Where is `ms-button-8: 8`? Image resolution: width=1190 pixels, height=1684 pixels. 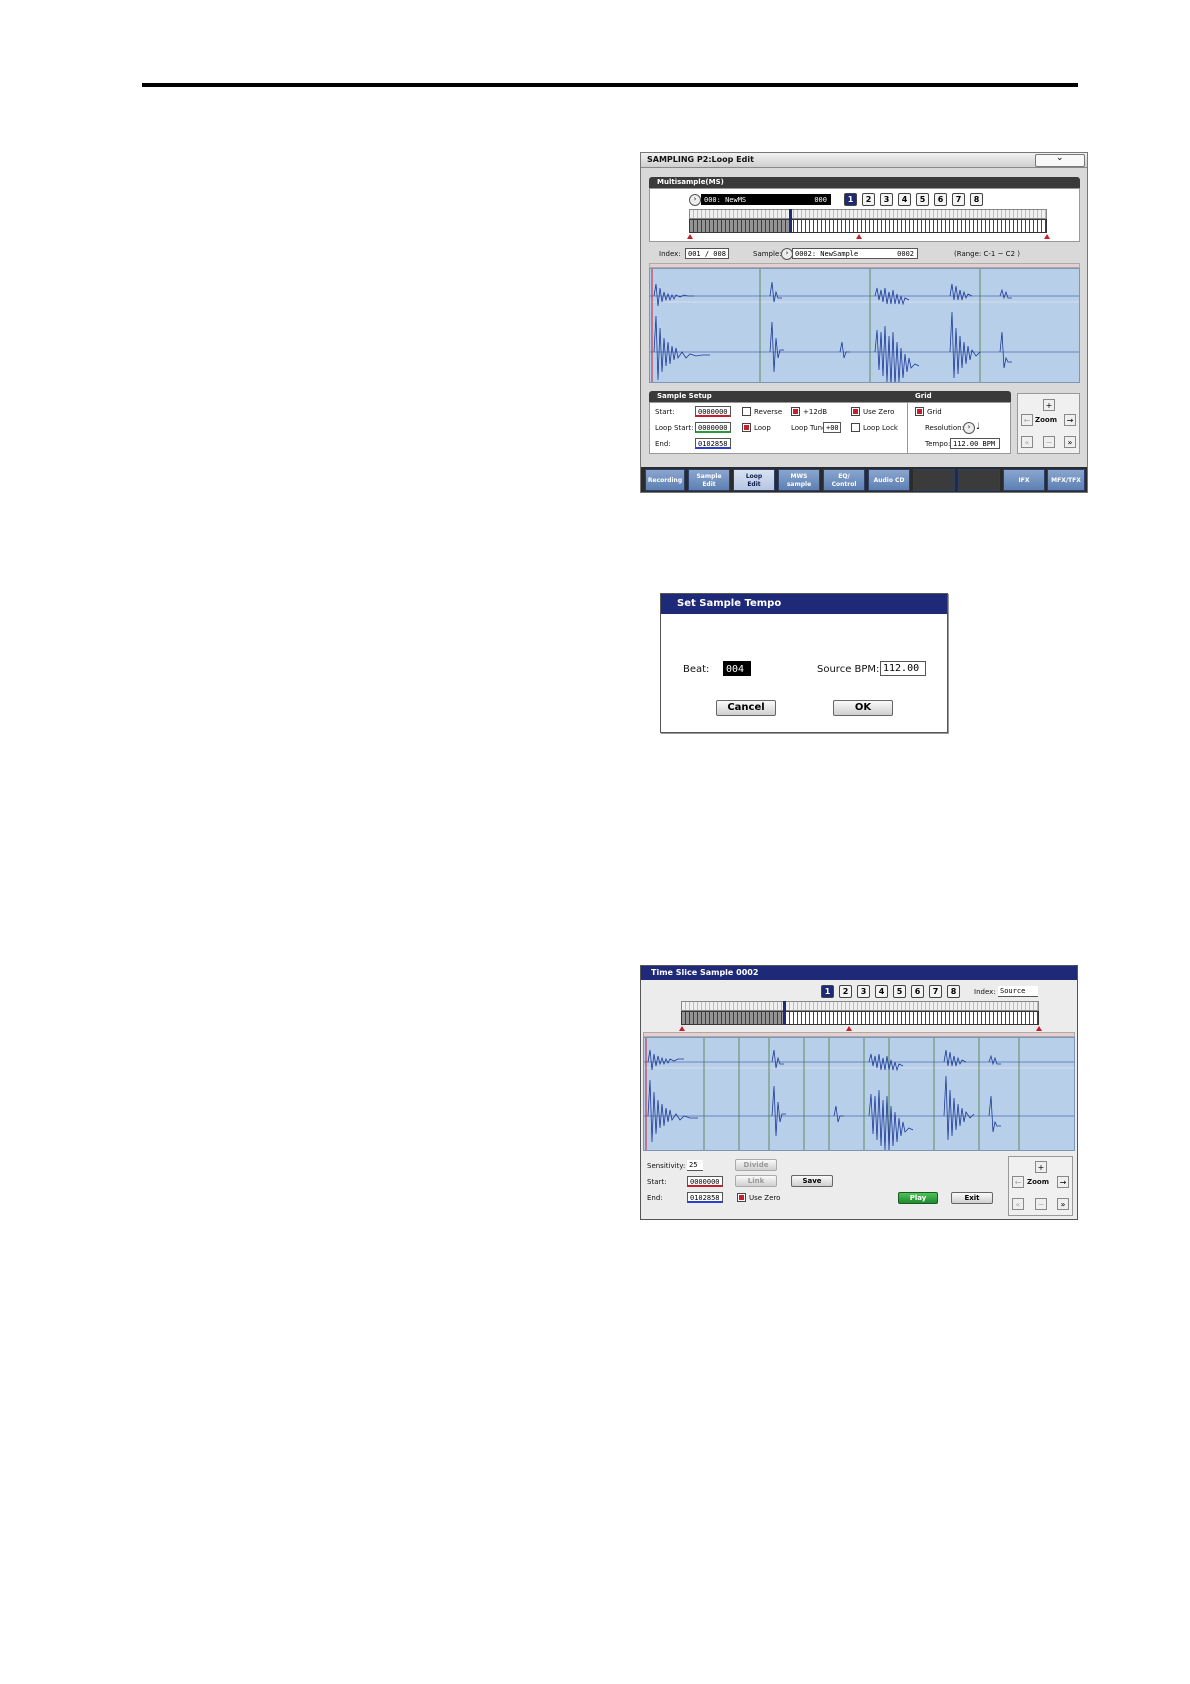 ms-button-8: 8 is located at coordinates (976, 199).